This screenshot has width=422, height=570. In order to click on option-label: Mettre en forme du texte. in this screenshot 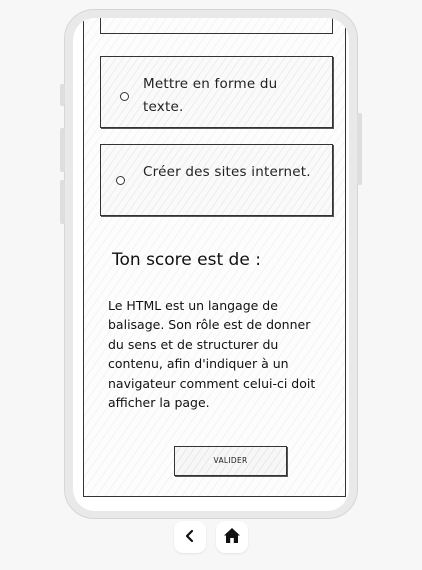, I will do `click(210, 95)`.